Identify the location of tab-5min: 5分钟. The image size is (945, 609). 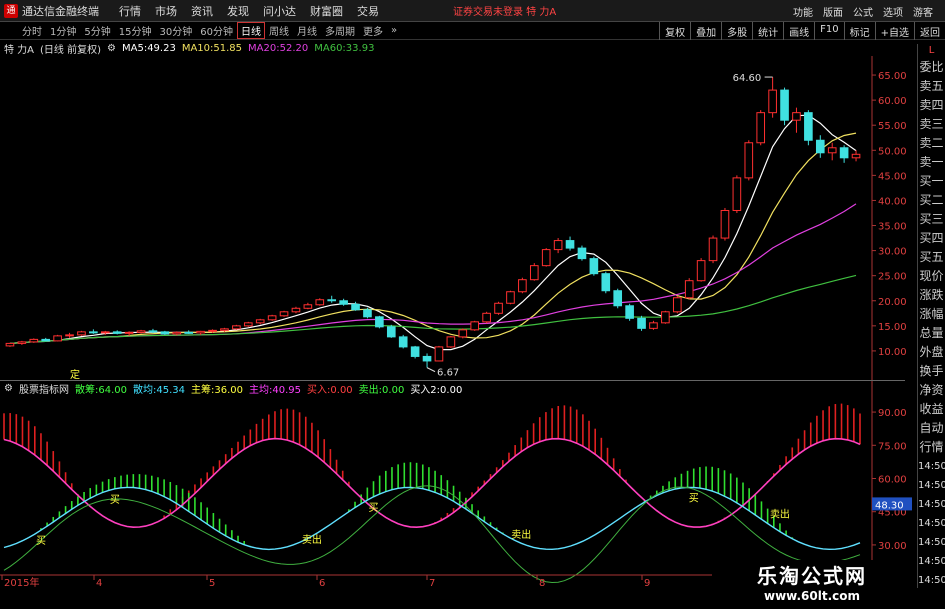
(97, 30).